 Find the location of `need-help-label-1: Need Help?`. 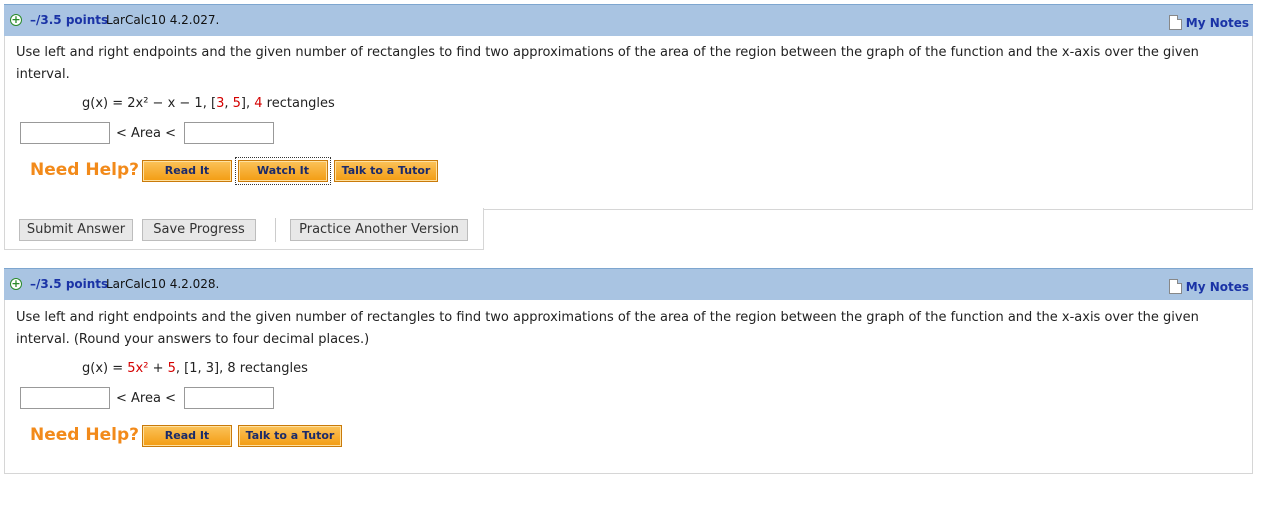

need-help-label-1: Need Help? is located at coordinates (84, 170).